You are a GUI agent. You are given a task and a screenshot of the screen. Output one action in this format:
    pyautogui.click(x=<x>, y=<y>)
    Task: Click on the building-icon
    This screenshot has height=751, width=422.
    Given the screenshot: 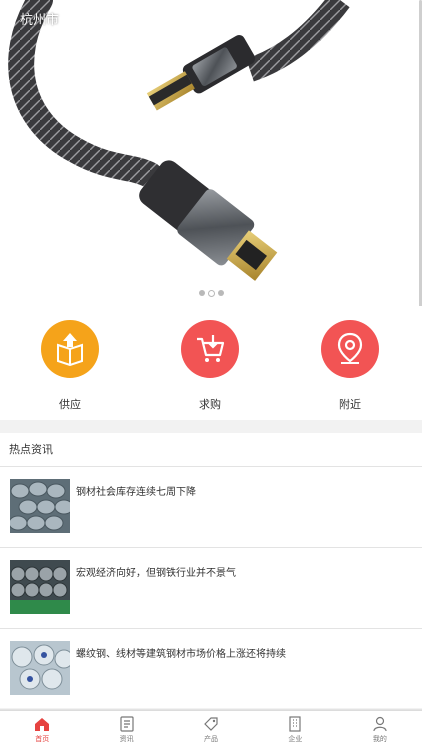 What is the action you would take?
    pyautogui.click(x=295, y=724)
    